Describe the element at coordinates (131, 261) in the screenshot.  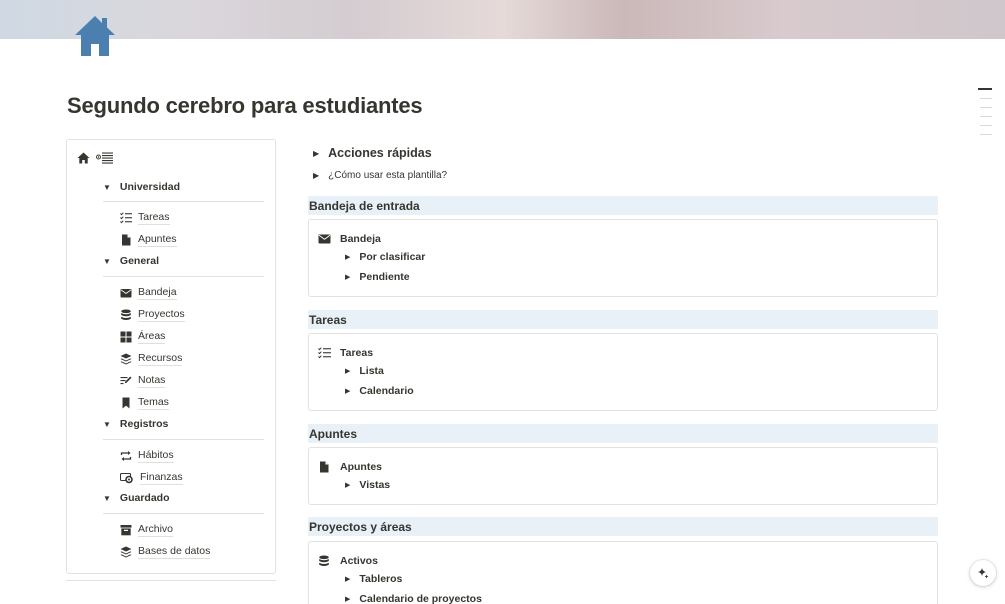
I see `sidebar-group-general: ▼ General` at that location.